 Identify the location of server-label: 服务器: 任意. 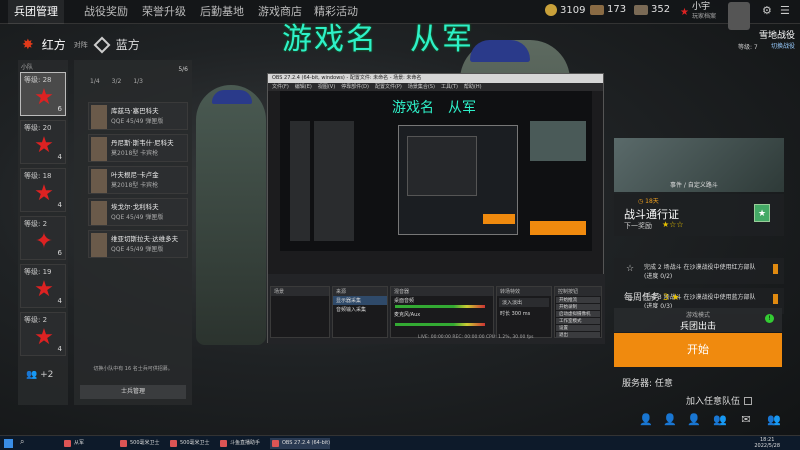
(647, 382).